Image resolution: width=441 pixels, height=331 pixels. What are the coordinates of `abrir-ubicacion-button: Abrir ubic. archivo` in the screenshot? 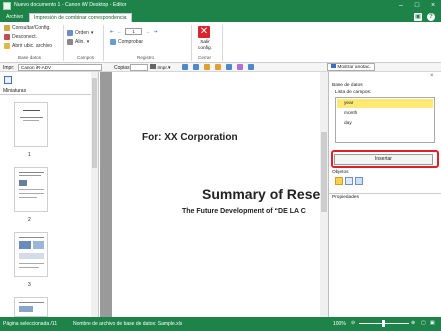 It's located at (28, 46).